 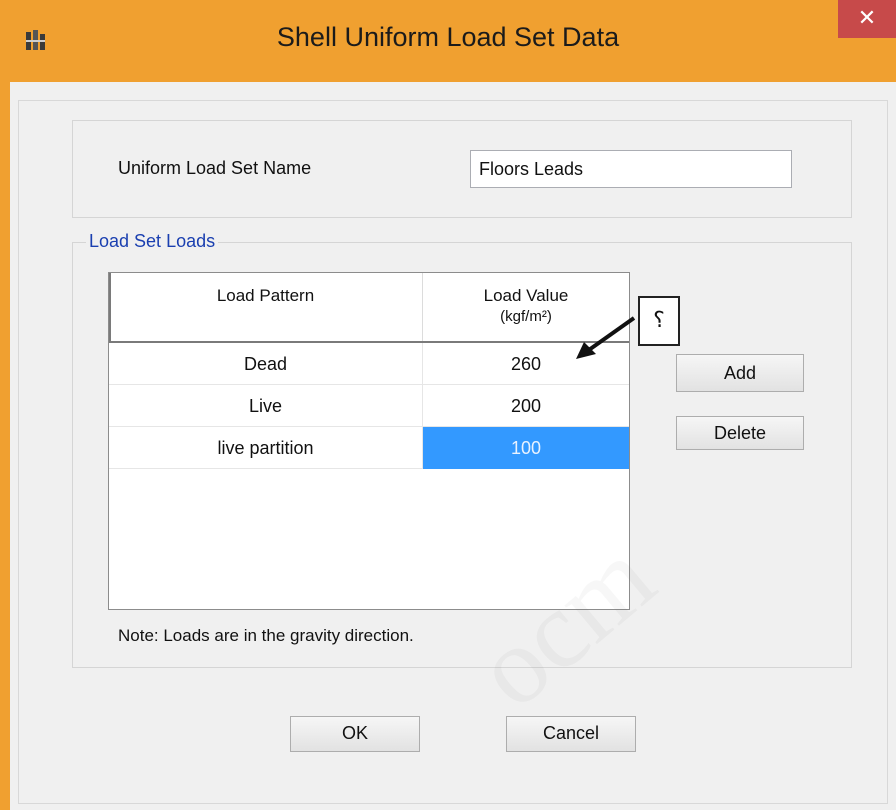 I want to click on load-value-cell: 200, so click(x=526, y=406).